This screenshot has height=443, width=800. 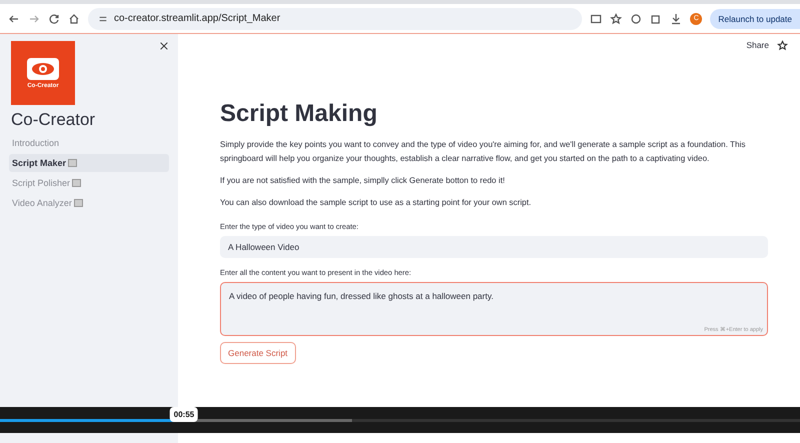 What do you see at coordinates (54, 18) in the screenshot?
I see `reload-icon` at bounding box center [54, 18].